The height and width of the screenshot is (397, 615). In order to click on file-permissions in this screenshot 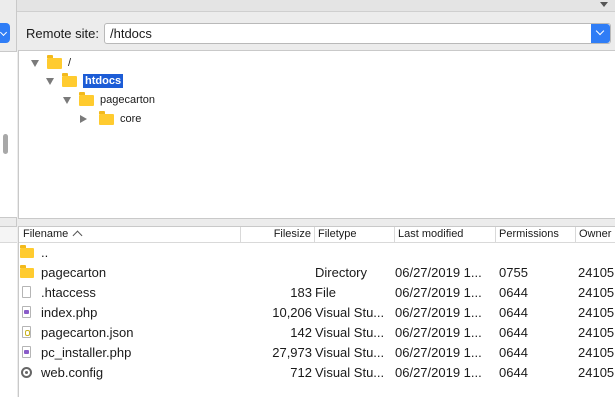, I will do `click(537, 253)`.